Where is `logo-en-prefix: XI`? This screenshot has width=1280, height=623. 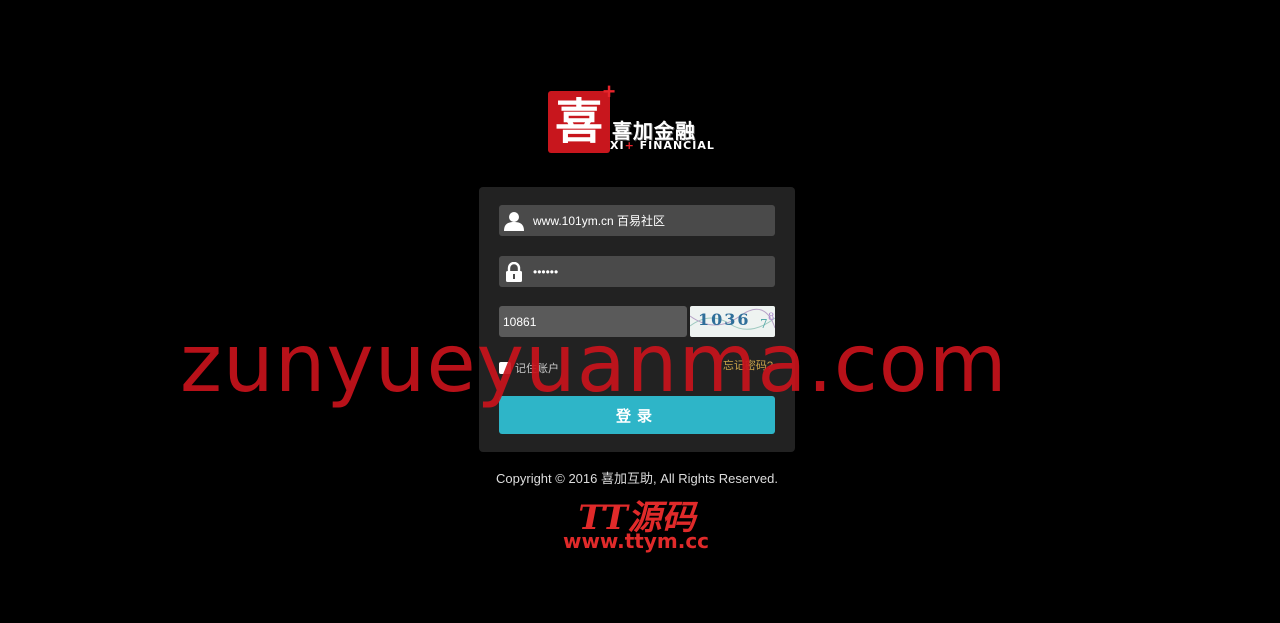 logo-en-prefix: XI is located at coordinates (617, 145).